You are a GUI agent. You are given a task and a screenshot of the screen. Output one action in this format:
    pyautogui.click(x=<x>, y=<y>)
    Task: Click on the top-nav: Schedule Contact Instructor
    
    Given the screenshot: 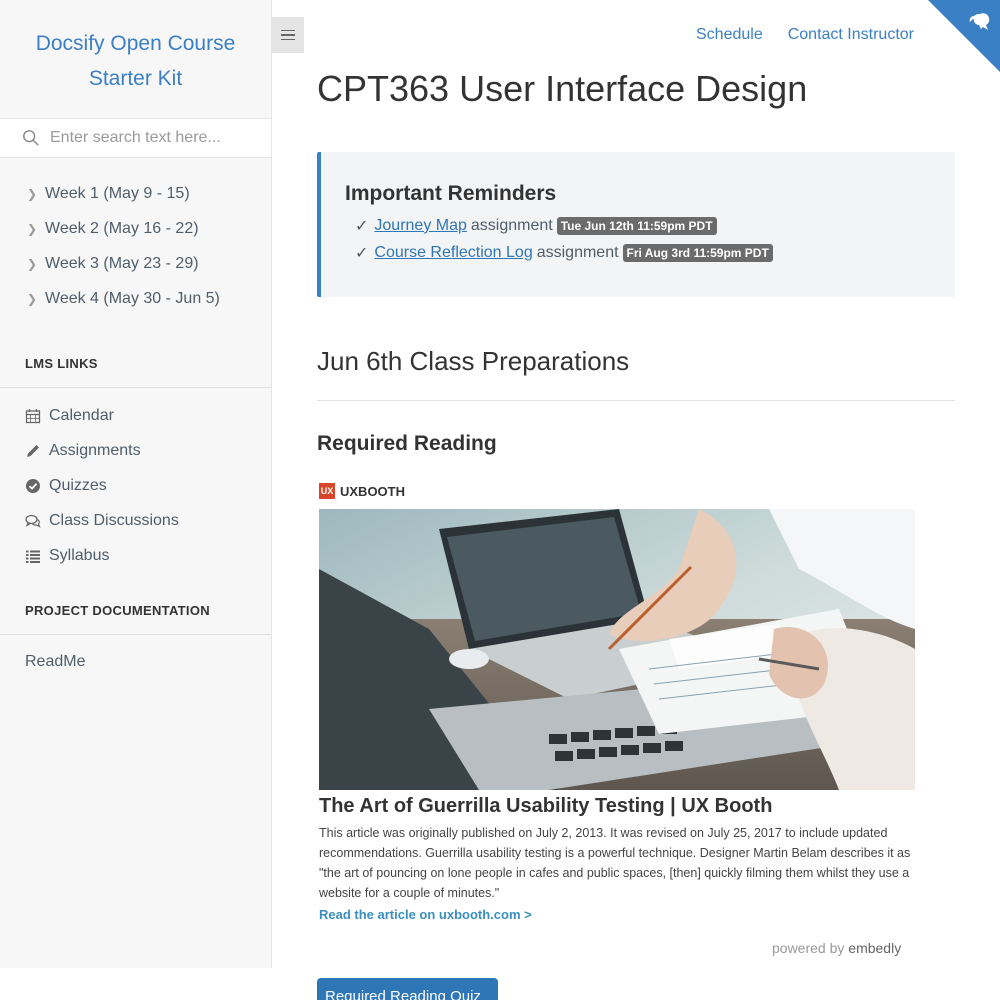 What is the action you would take?
    pyautogui.click(x=805, y=35)
    